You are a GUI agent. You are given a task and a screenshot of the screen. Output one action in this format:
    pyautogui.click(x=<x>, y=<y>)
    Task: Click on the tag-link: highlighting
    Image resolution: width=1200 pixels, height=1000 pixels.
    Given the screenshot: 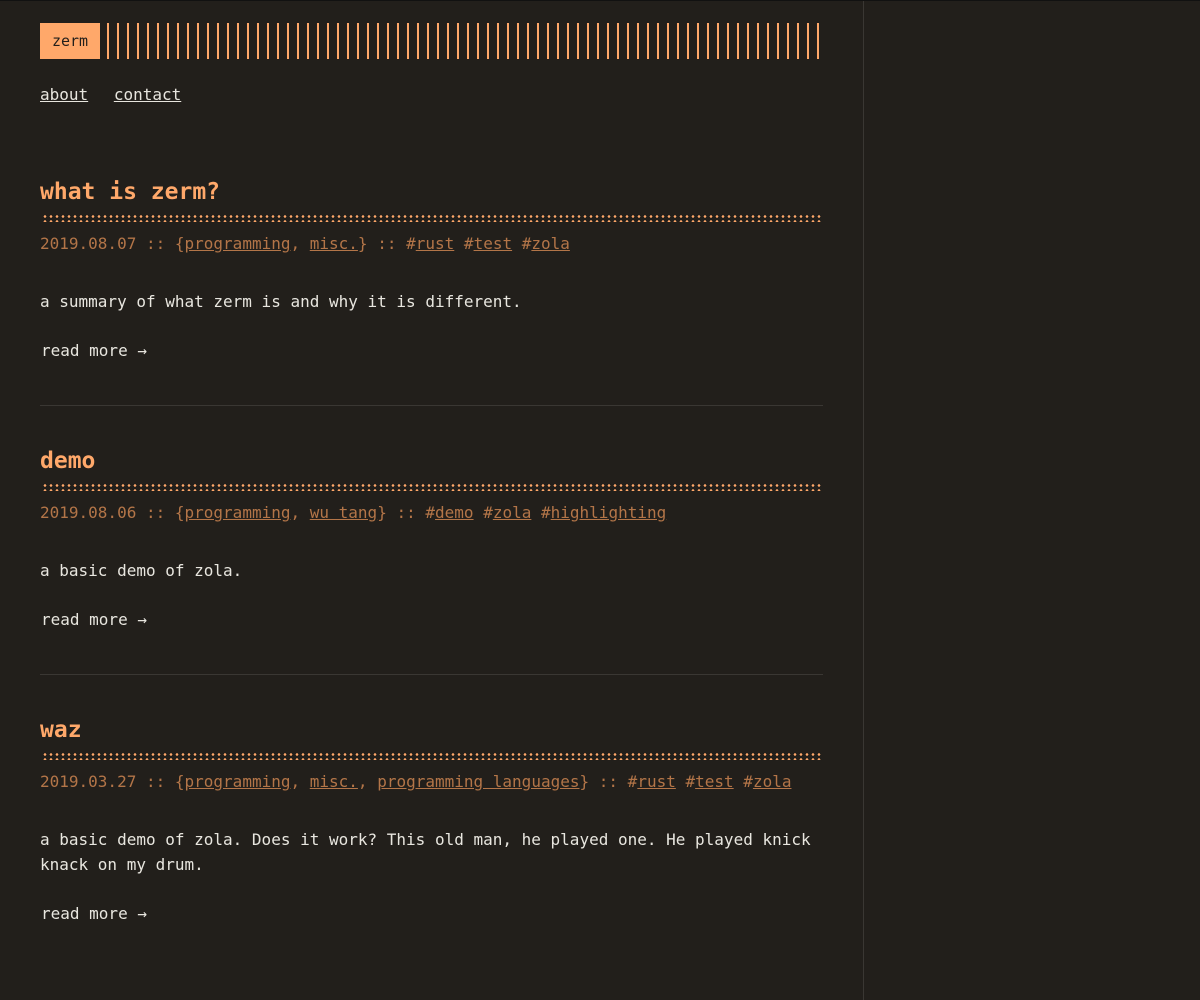 What is the action you would take?
    pyautogui.click(x=609, y=512)
    